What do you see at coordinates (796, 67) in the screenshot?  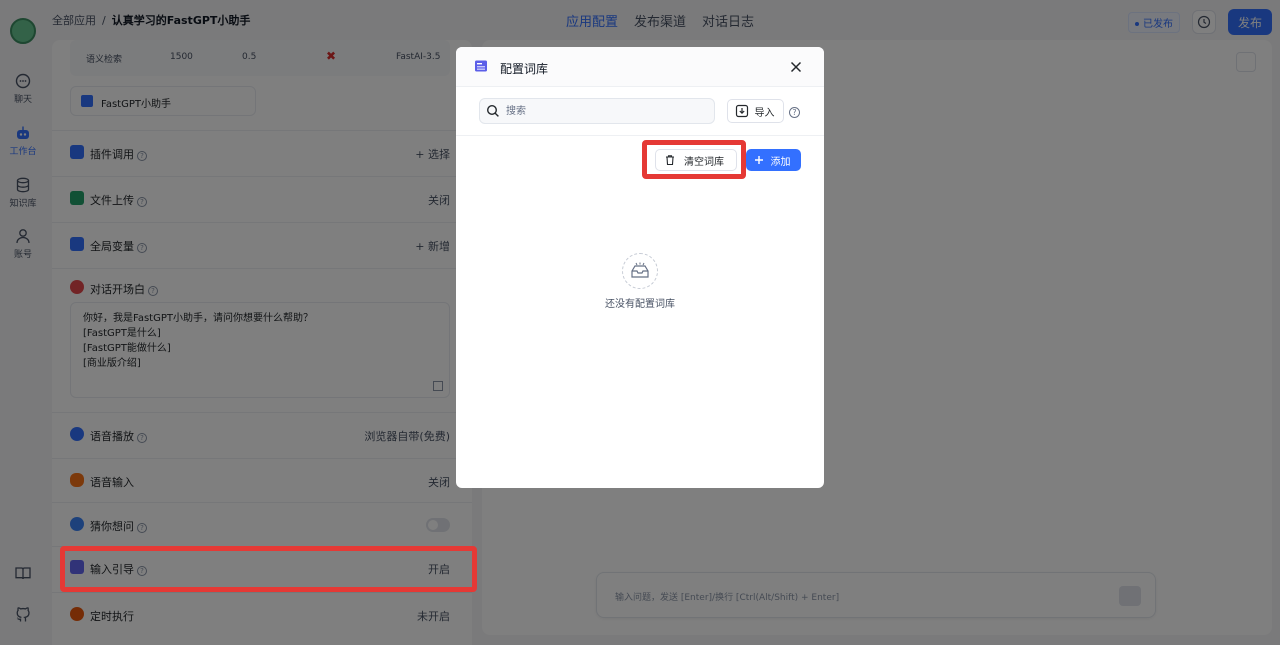 I see `close-icon` at bounding box center [796, 67].